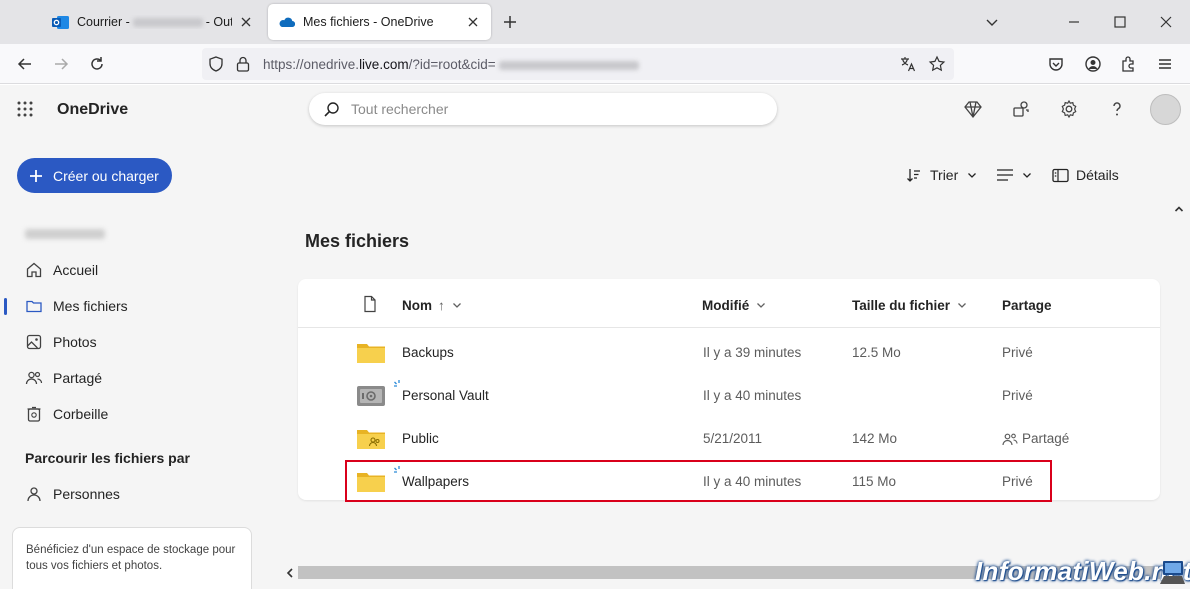 The height and width of the screenshot is (589, 1190). I want to click on column-header-sharing-label: Partage, so click(1027, 305).